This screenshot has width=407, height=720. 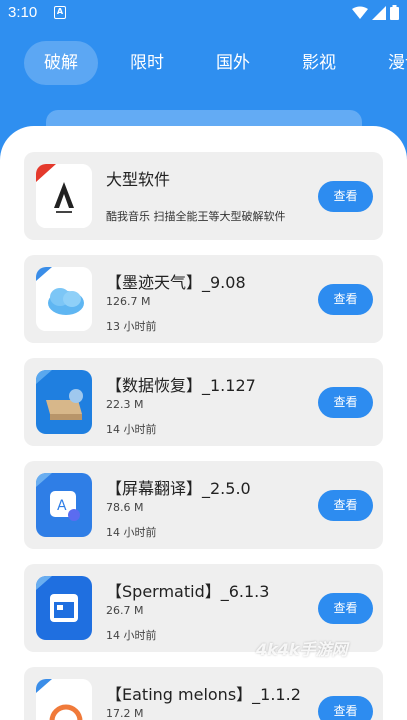 What do you see at coordinates (64, 402) in the screenshot?
I see `disk-icon` at bounding box center [64, 402].